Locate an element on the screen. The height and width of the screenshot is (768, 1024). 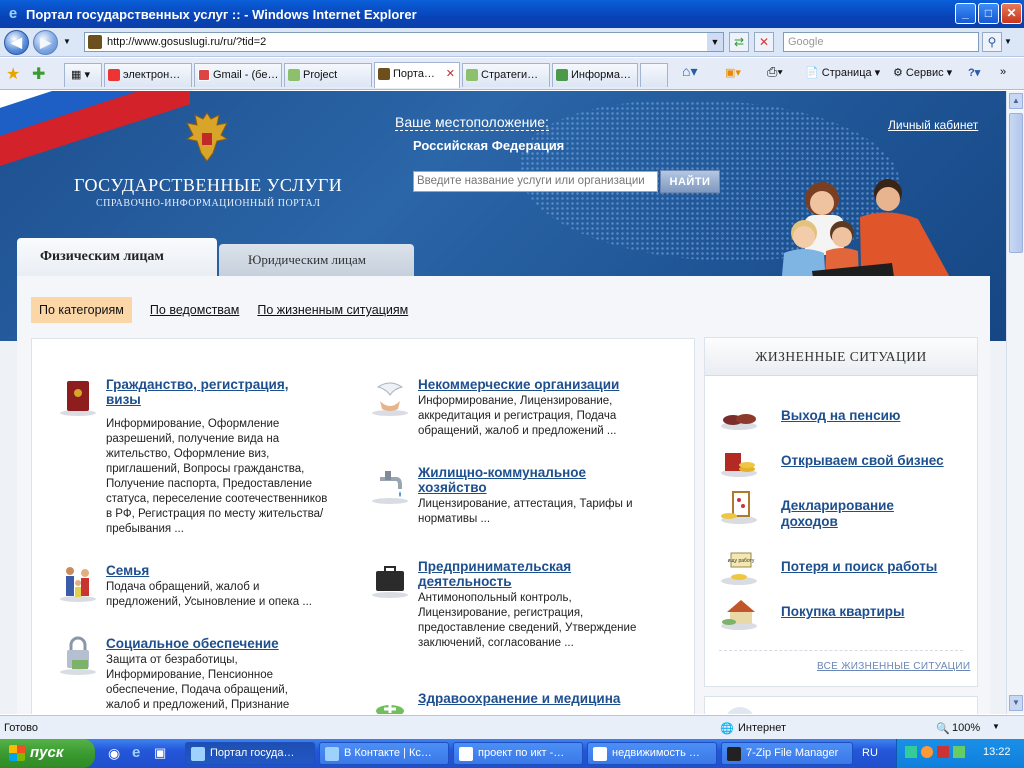
back-button: ◀ is located at coordinates (16, 42).